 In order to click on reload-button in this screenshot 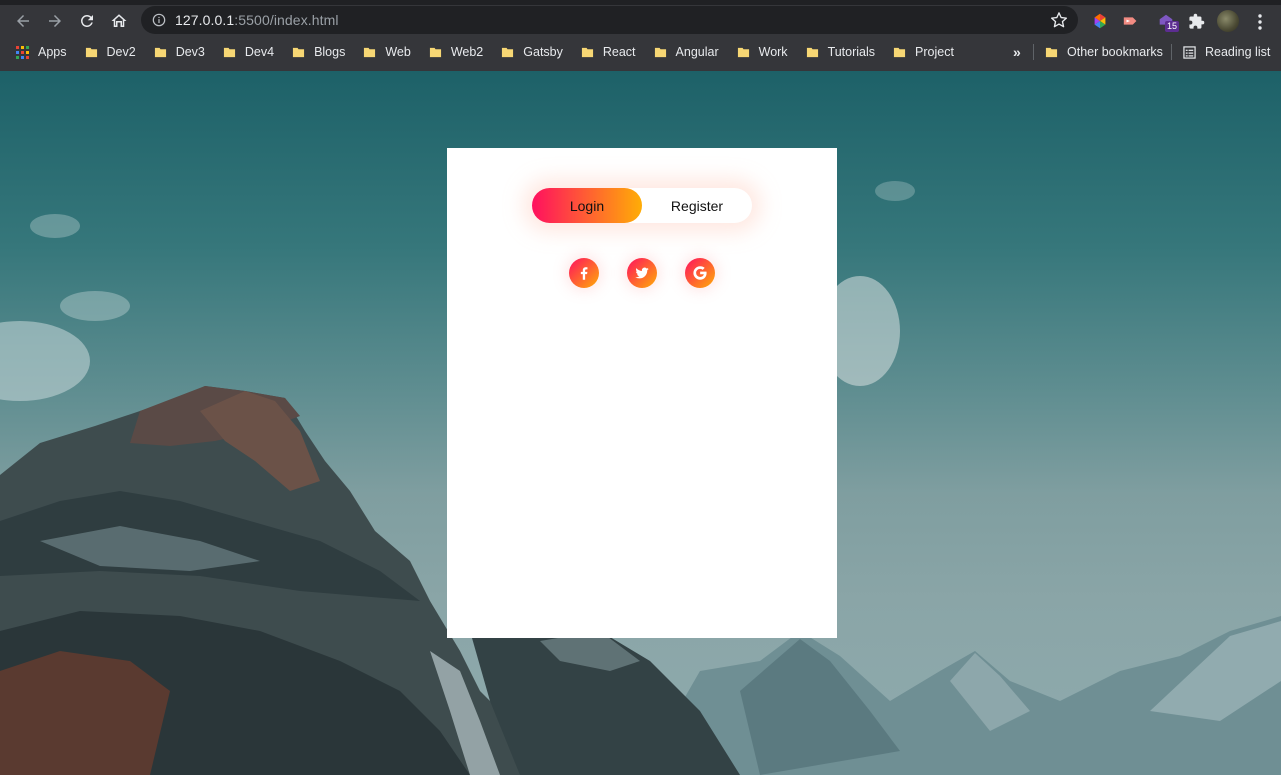, I will do `click(87, 21)`.